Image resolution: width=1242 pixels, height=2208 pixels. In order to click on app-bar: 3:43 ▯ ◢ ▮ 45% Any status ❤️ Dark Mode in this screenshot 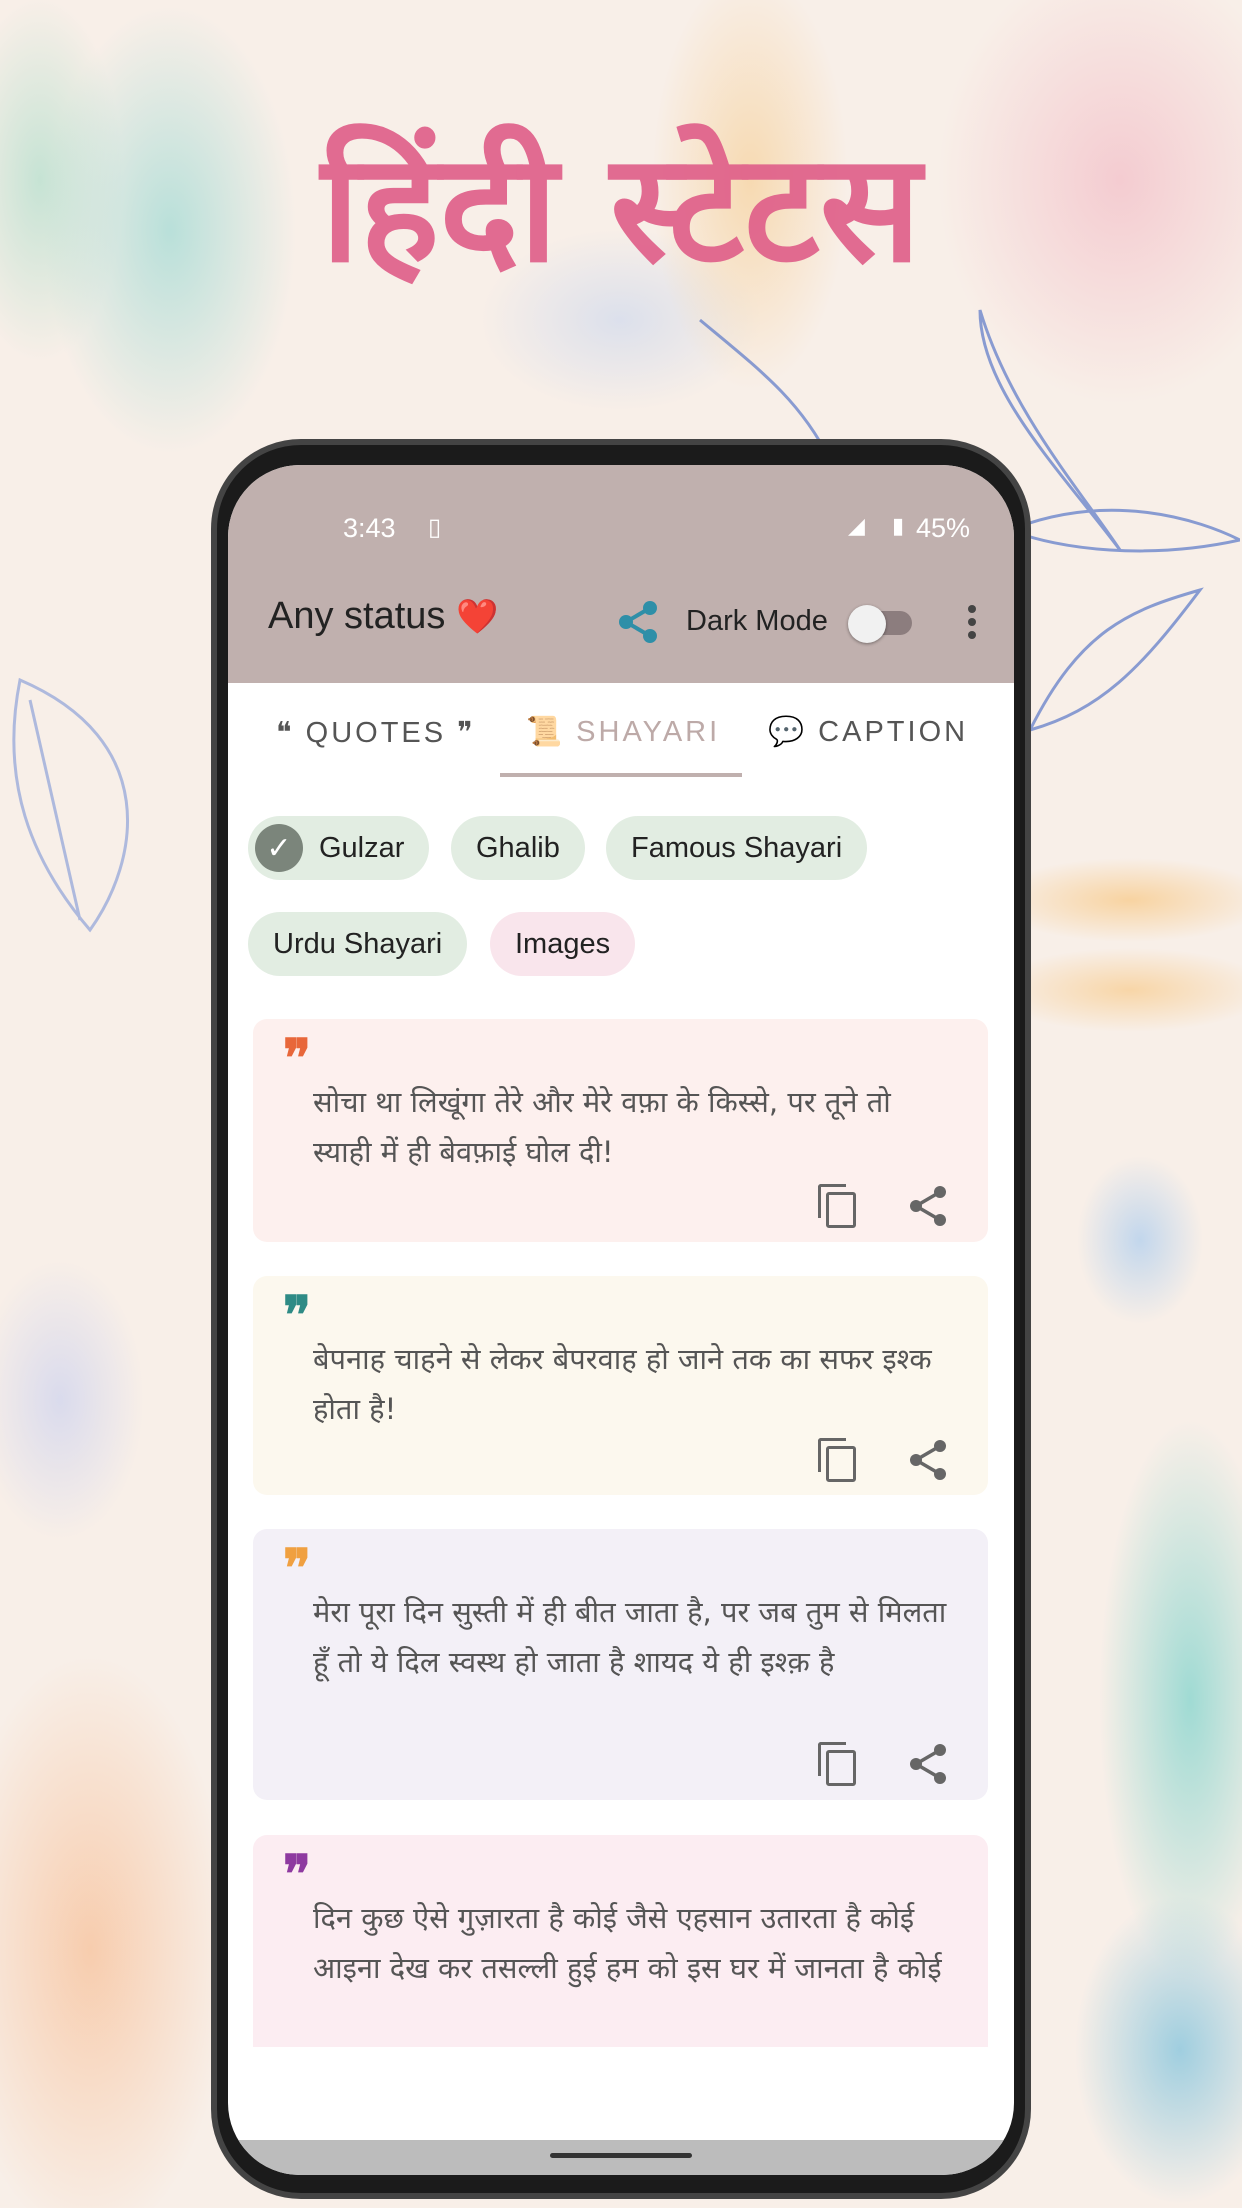, I will do `click(621, 574)`.